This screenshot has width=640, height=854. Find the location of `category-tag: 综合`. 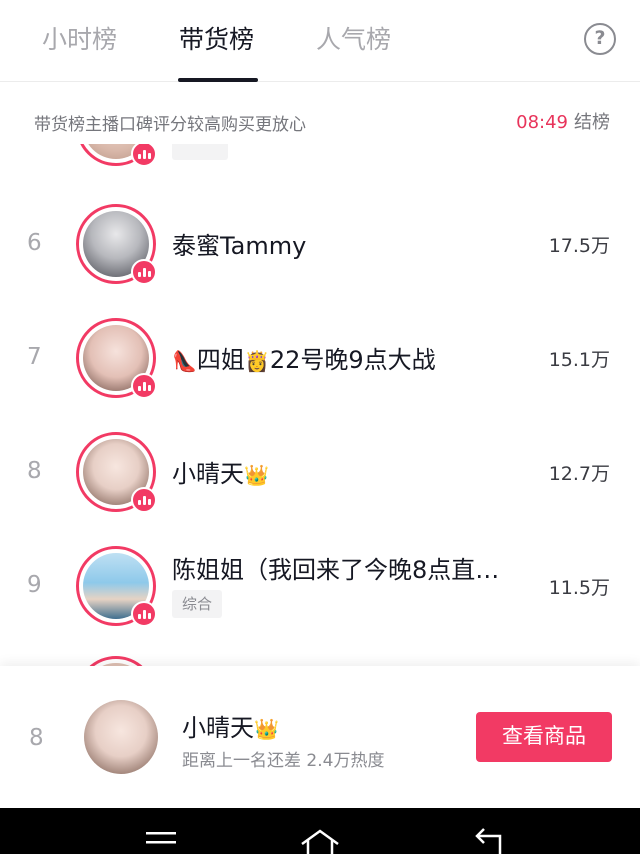

category-tag: 综合 is located at coordinates (197, 604).